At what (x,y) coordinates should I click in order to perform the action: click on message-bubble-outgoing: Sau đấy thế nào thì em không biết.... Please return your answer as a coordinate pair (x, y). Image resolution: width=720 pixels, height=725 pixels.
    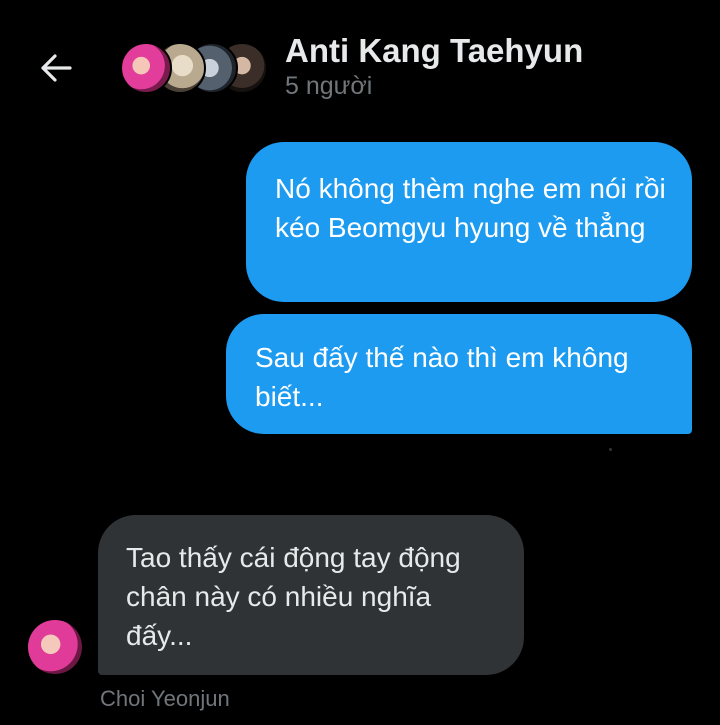
    Looking at the image, I should click on (459, 374).